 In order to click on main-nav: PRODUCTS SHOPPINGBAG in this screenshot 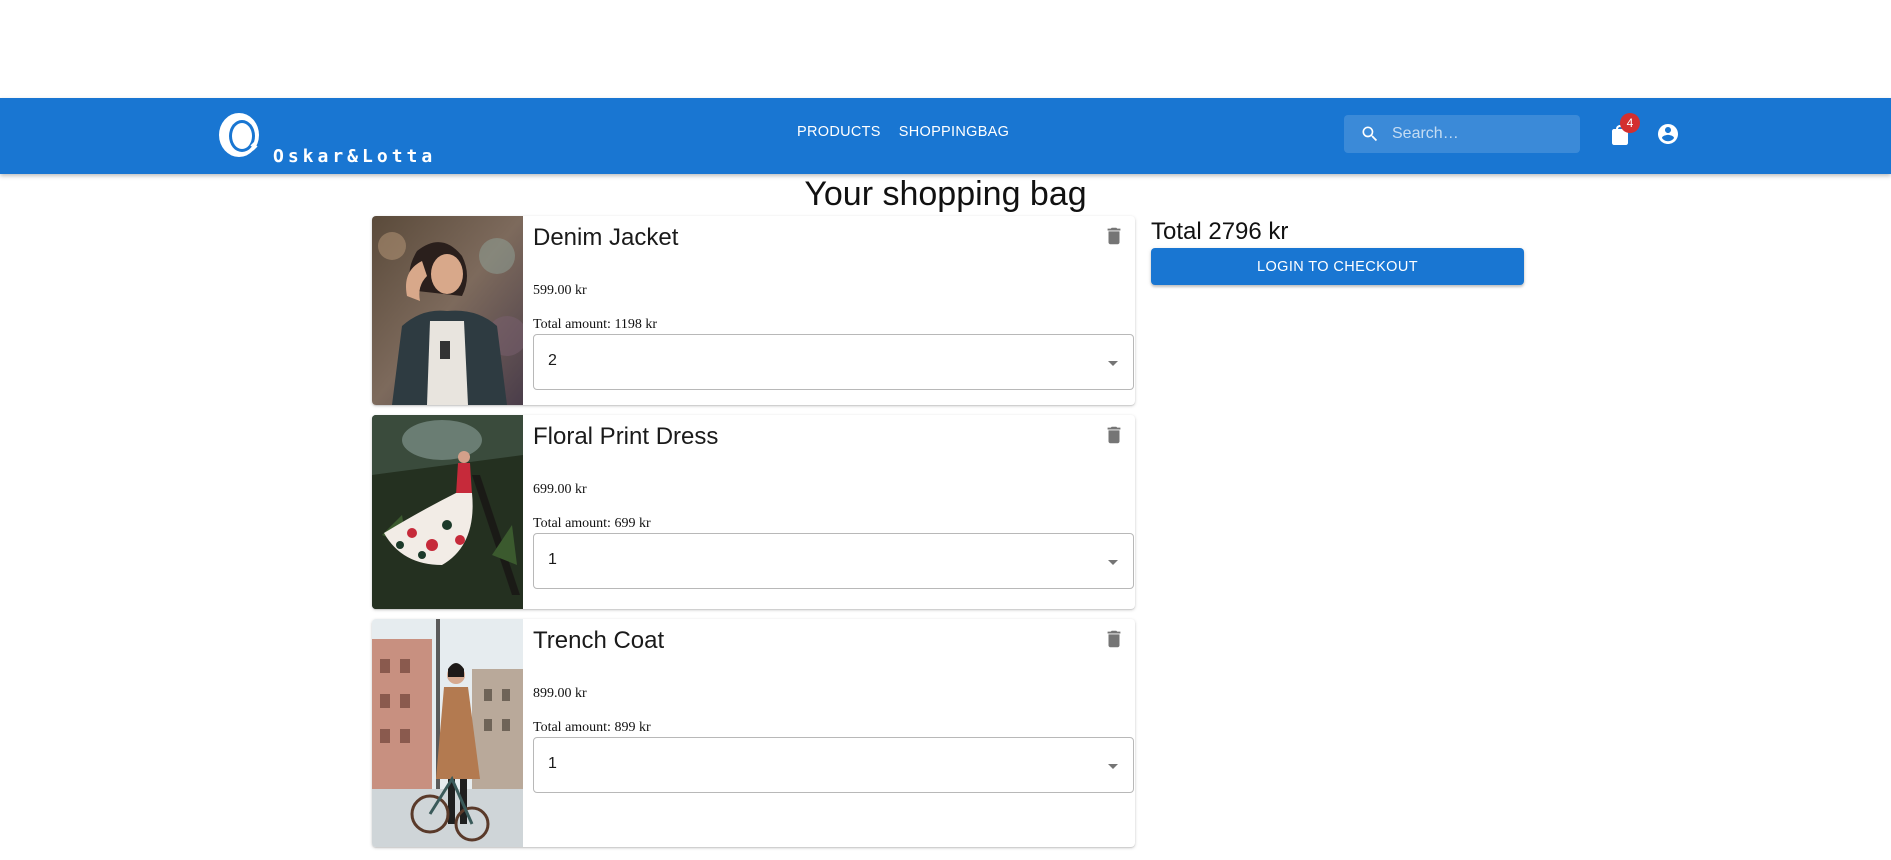, I will do `click(912, 132)`.